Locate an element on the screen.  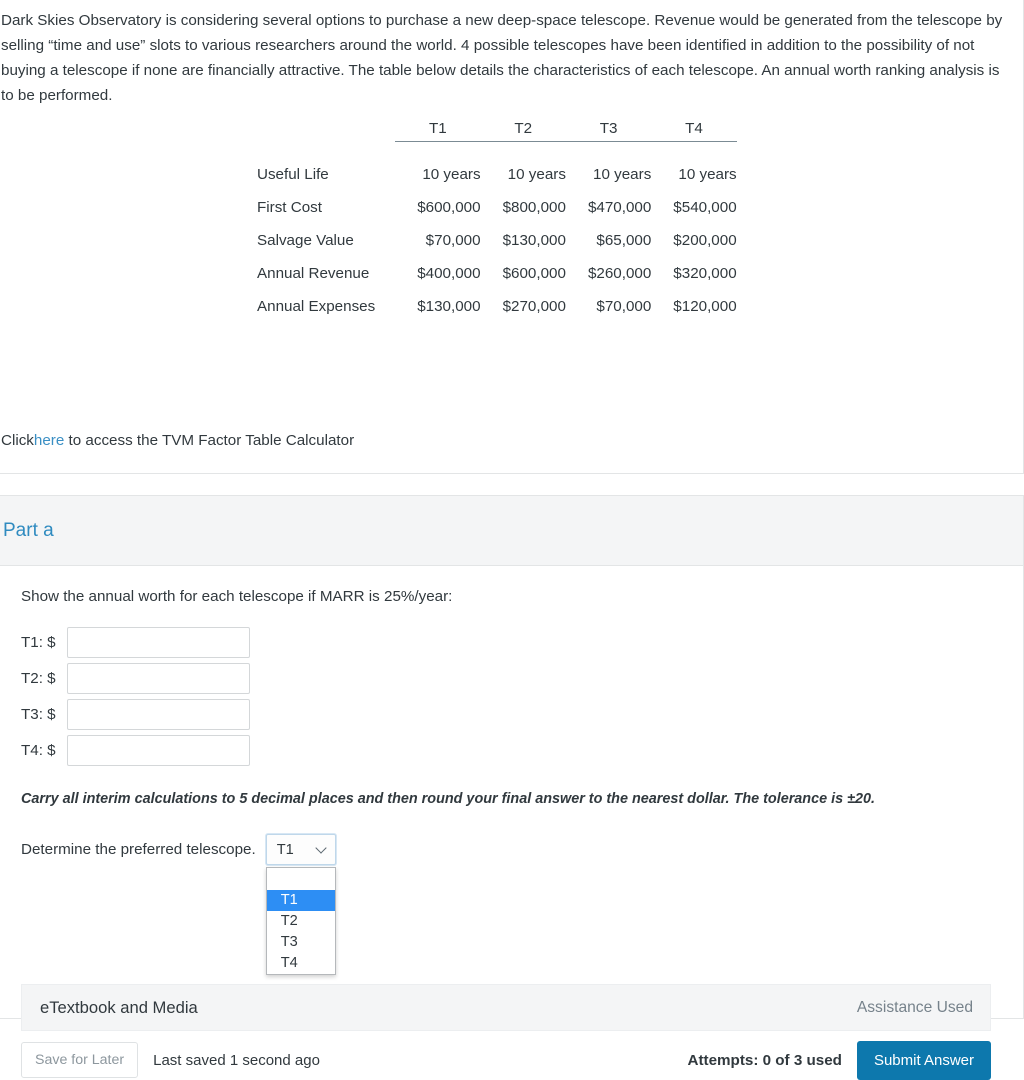
cell-useful-life-t2: 10 years is located at coordinates (536, 174).